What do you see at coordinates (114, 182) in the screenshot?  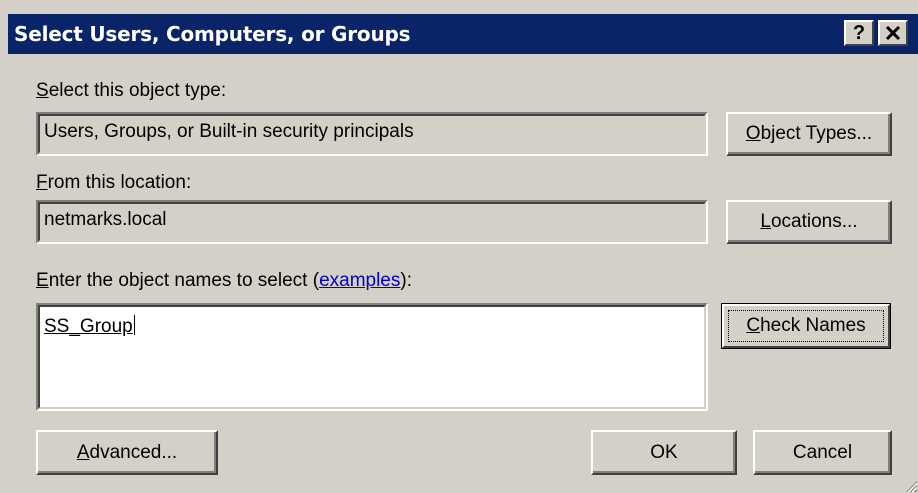 I see `location-label: From this location:` at bounding box center [114, 182].